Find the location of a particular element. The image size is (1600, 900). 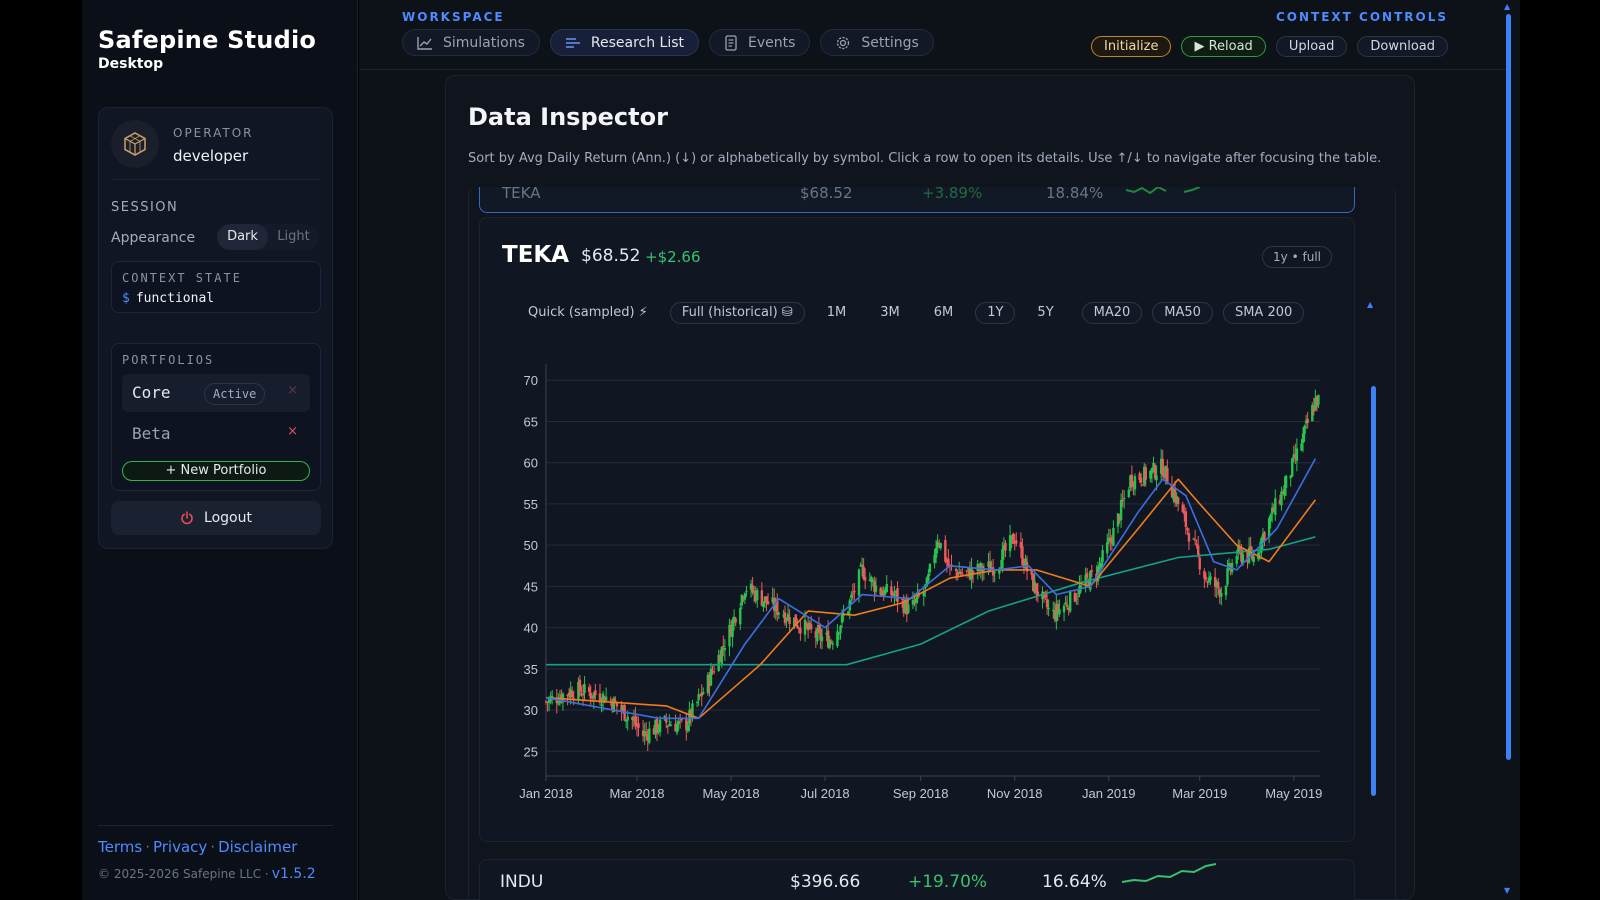

y-tick-label: 25 is located at coordinates (531, 751).